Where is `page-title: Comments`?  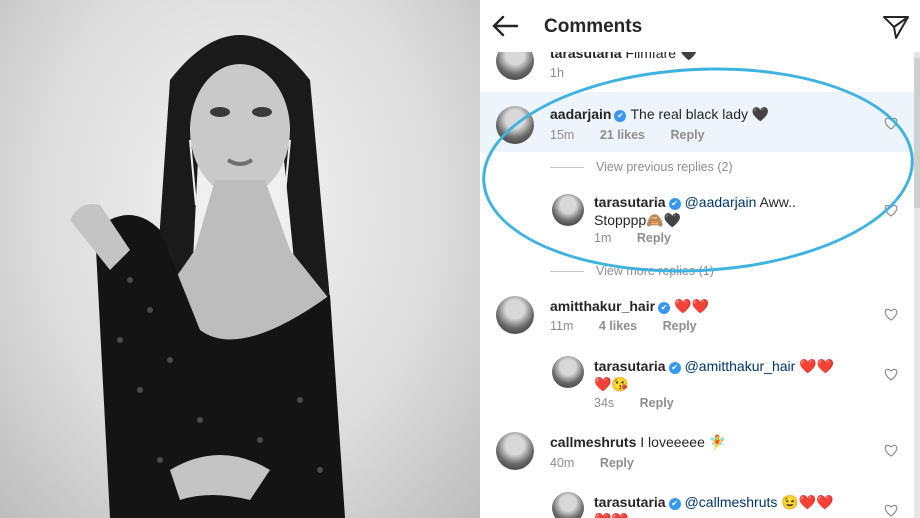 page-title: Comments is located at coordinates (593, 26).